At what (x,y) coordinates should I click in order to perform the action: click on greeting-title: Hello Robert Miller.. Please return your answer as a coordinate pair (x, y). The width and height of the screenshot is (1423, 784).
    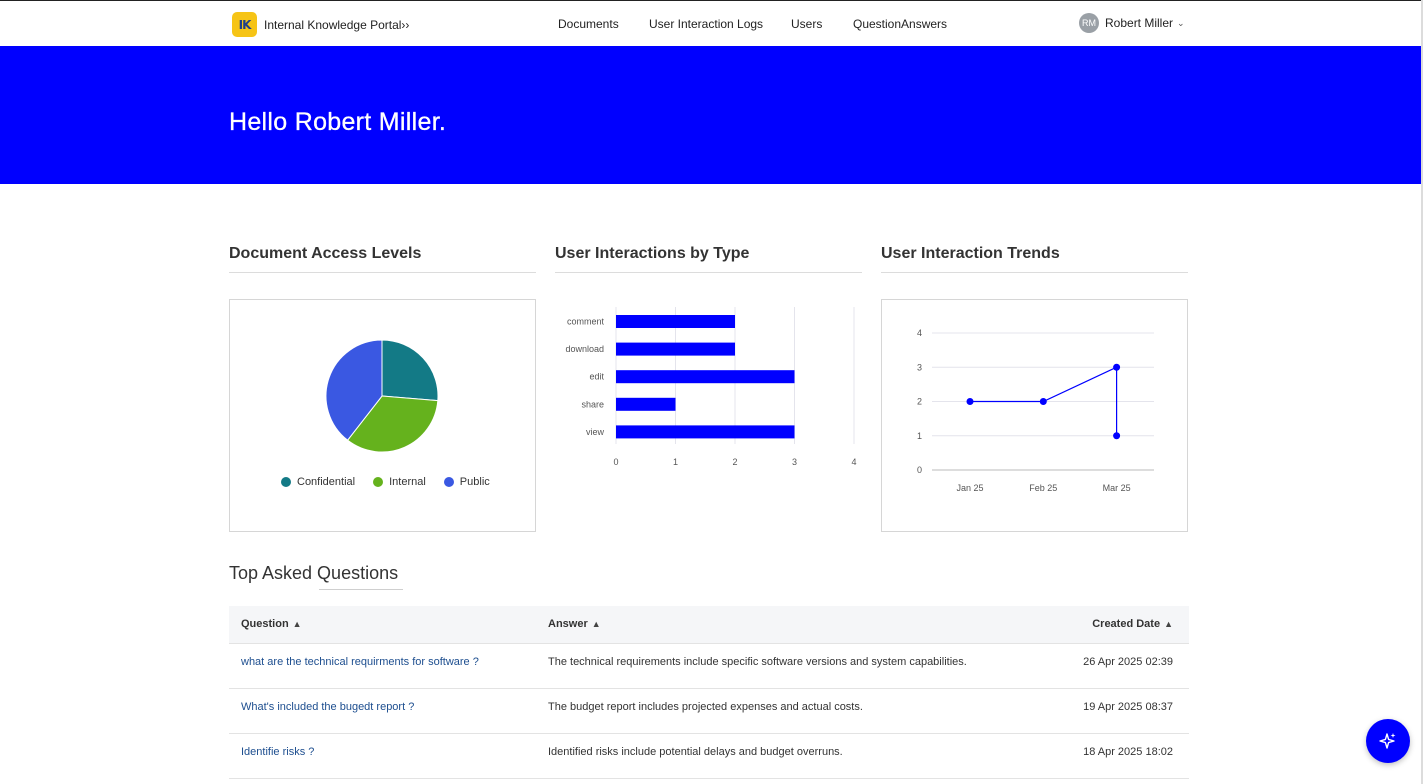
    Looking at the image, I should click on (338, 122).